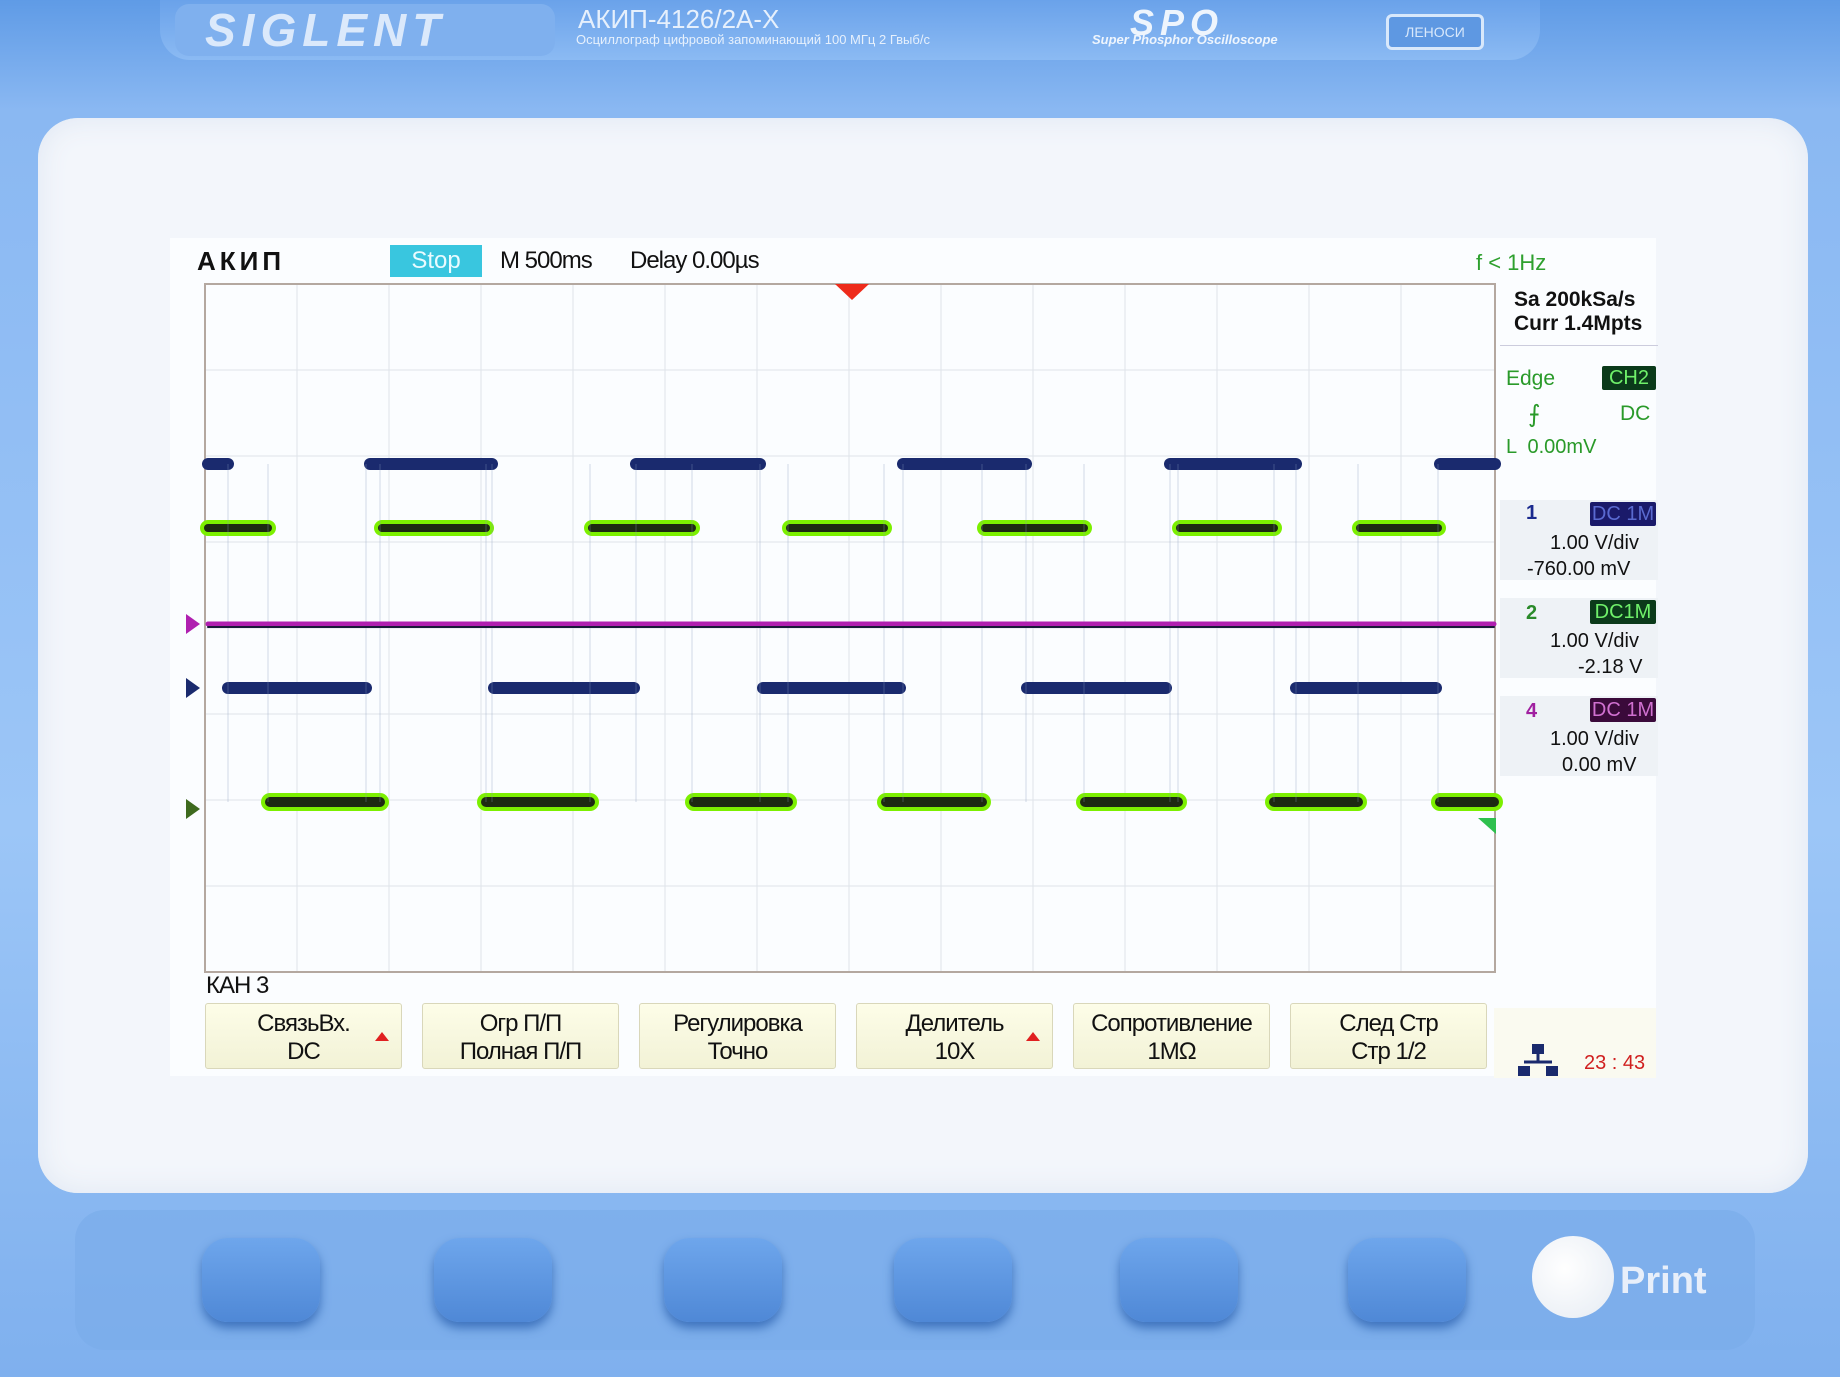  Describe the element at coordinates (955, 1023) in the screenshot. I see `softkey-line1: Делитель` at that location.